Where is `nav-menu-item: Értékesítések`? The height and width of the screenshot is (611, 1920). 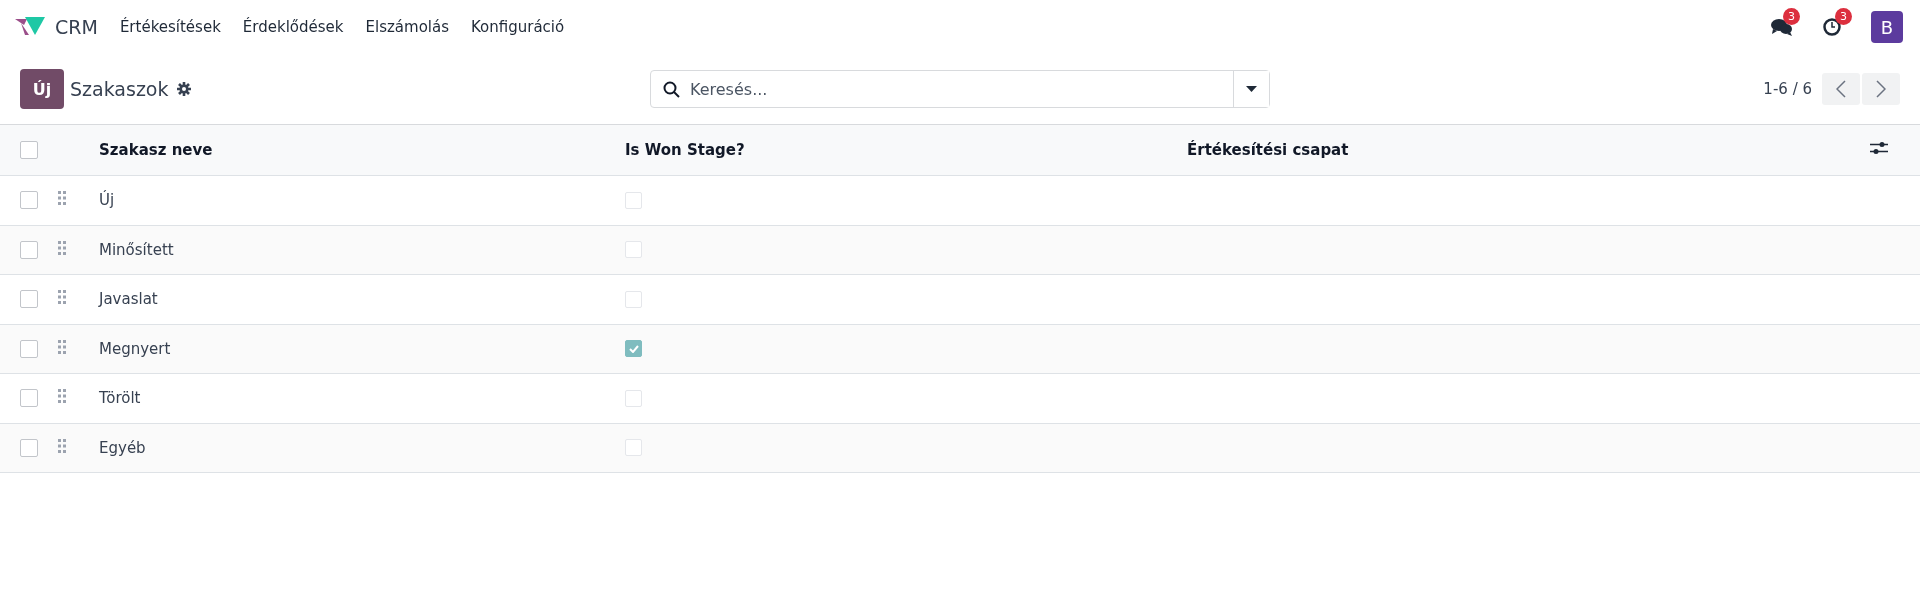
nav-menu-item: Értékesítések is located at coordinates (170, 27).